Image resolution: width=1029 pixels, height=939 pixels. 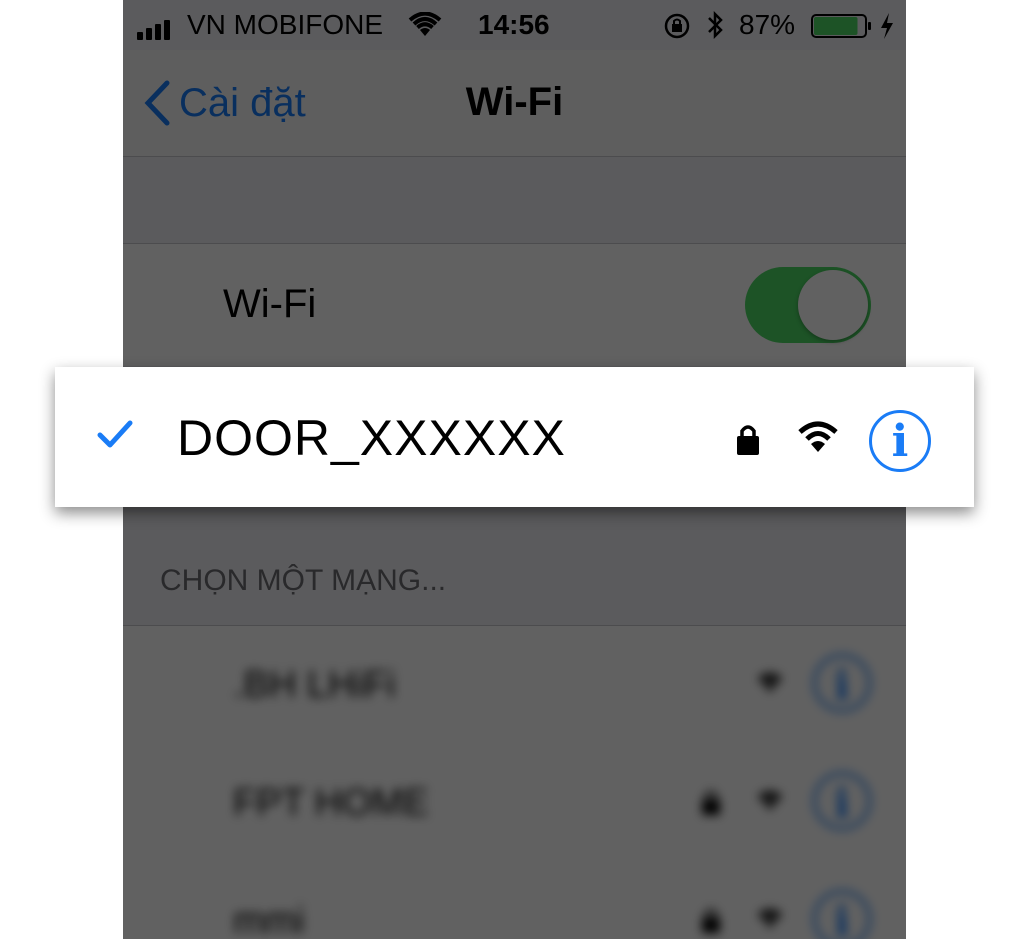 I want to click on status-bar: VN MOBIFONE 14:56 87%, so click(x=514, y=25).